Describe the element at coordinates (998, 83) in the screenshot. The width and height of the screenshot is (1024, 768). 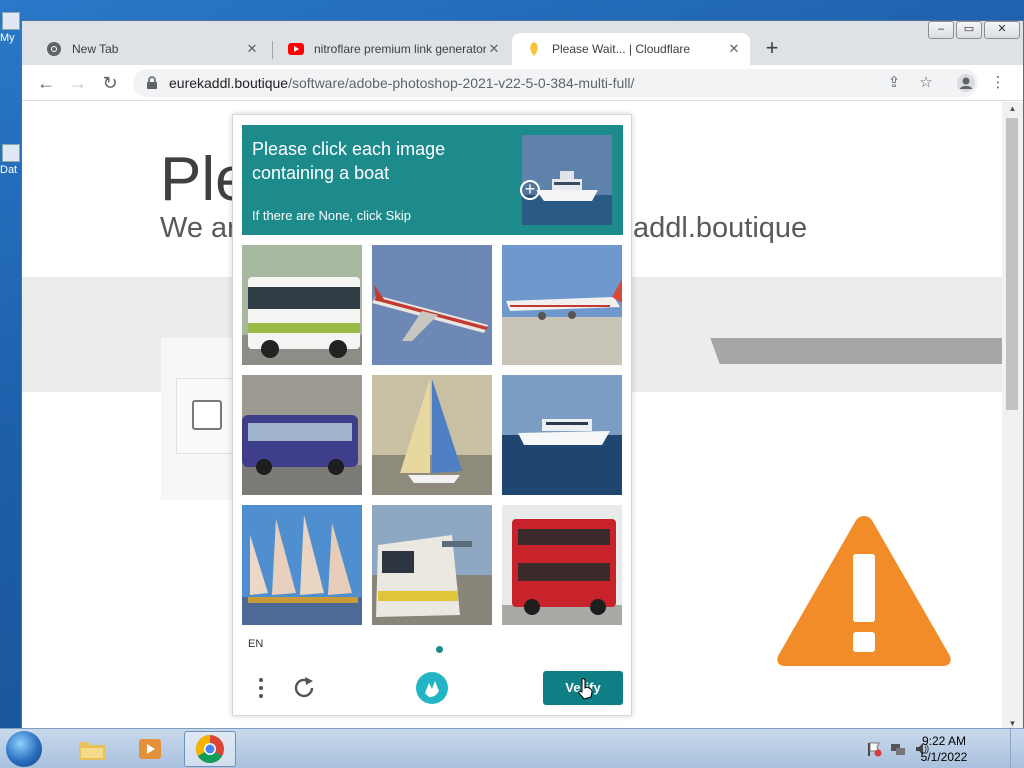
I see `kebab-menu-icon: ⋮` at that location.